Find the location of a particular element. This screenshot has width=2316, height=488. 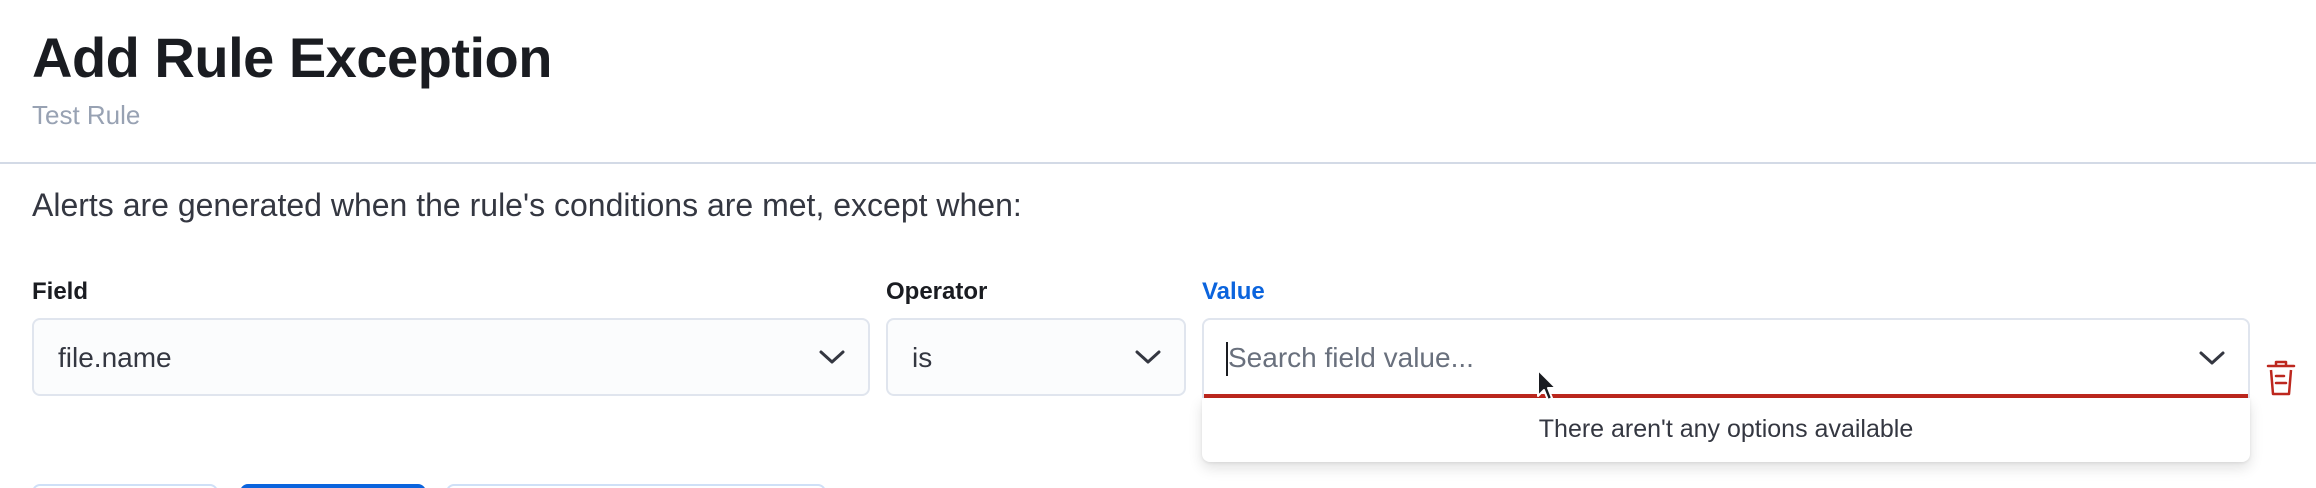

field-select: file.name is located at coordinates (451, 357).